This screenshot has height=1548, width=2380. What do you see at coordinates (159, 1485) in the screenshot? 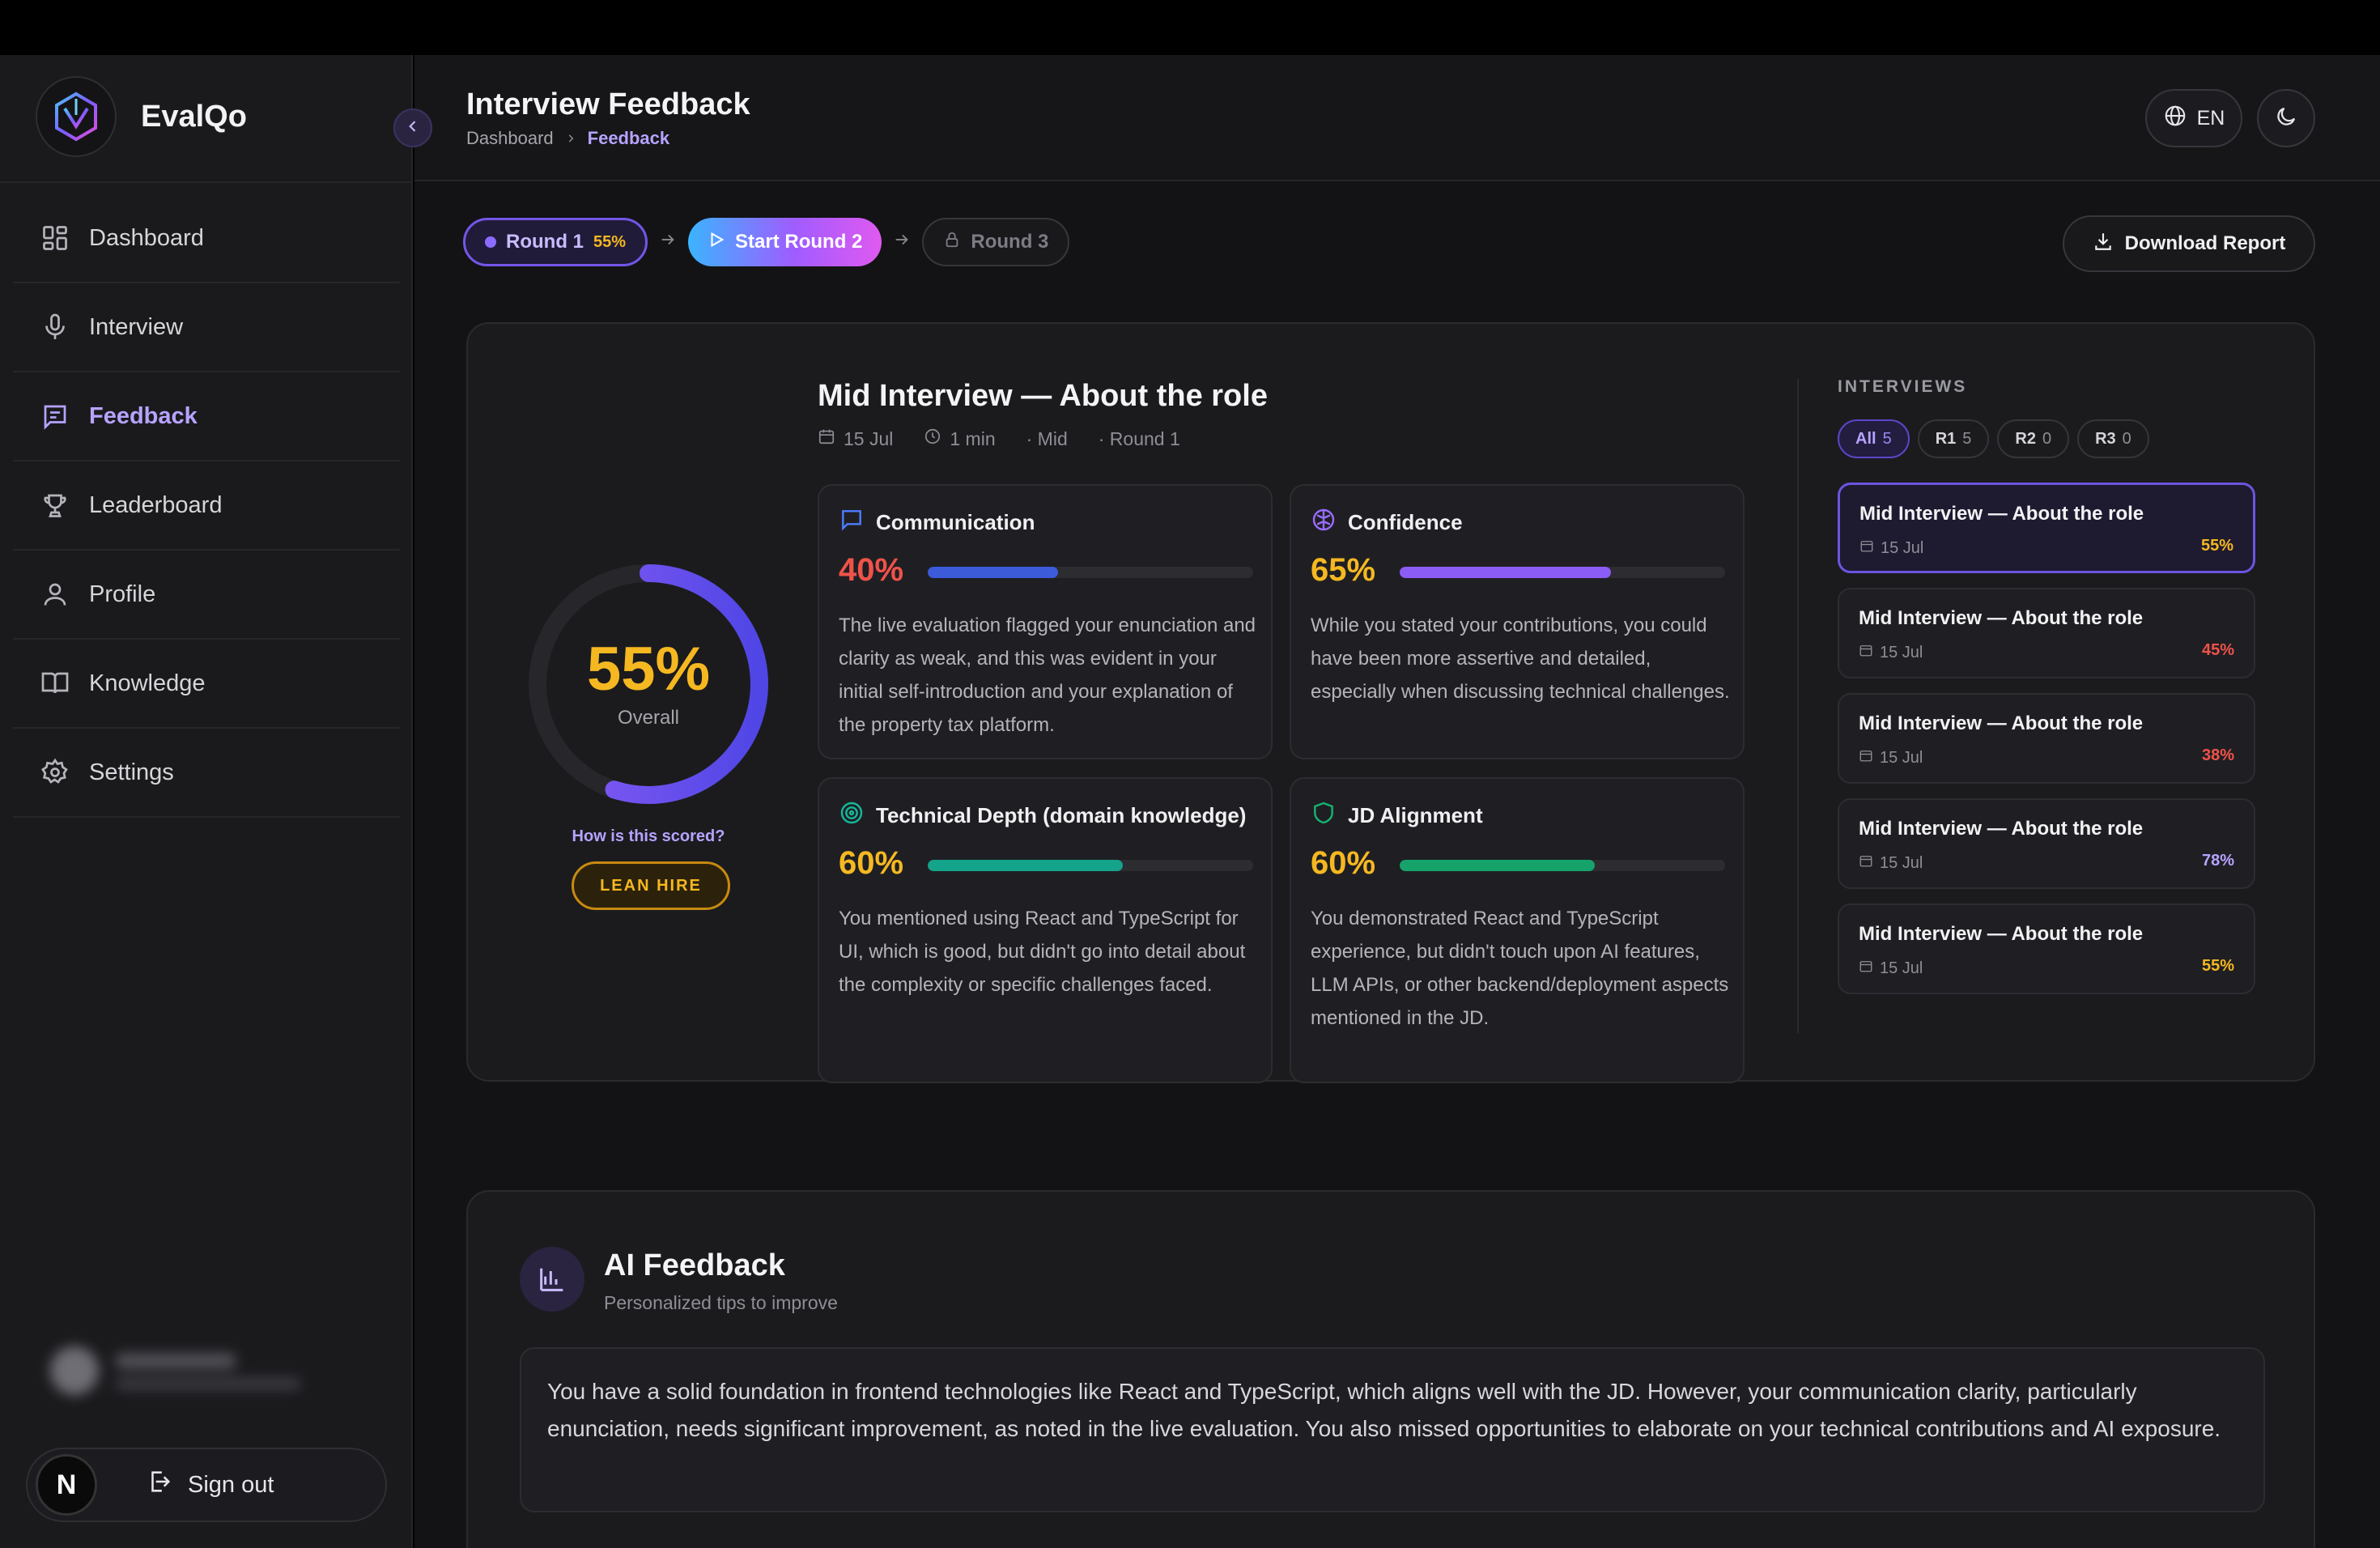
I see `logout-icon` at bounding box center [159, 1485].